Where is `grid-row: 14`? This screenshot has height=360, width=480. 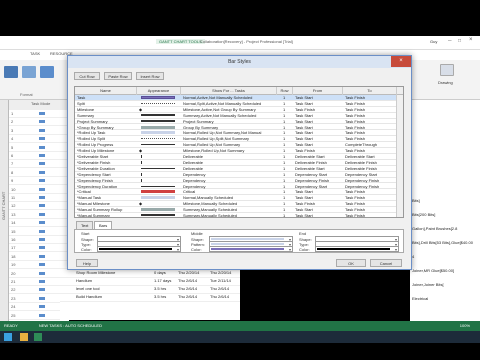 grid-row: 14 is located at coordinates (39, 223).